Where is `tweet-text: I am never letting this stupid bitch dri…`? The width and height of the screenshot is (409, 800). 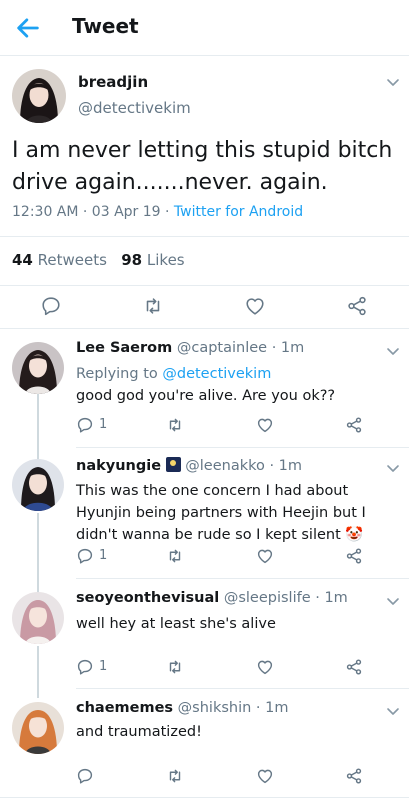 tweet-text: I am never letting this stupid bitch dri… is located at coordinates (202, 166).